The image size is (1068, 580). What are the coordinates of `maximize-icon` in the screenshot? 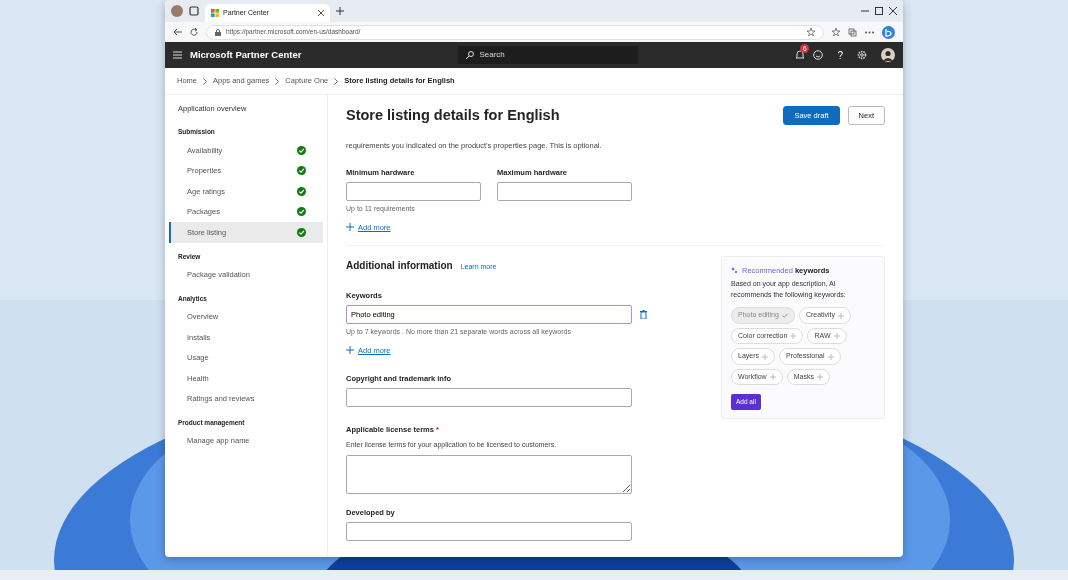 It's located at (879, 11).